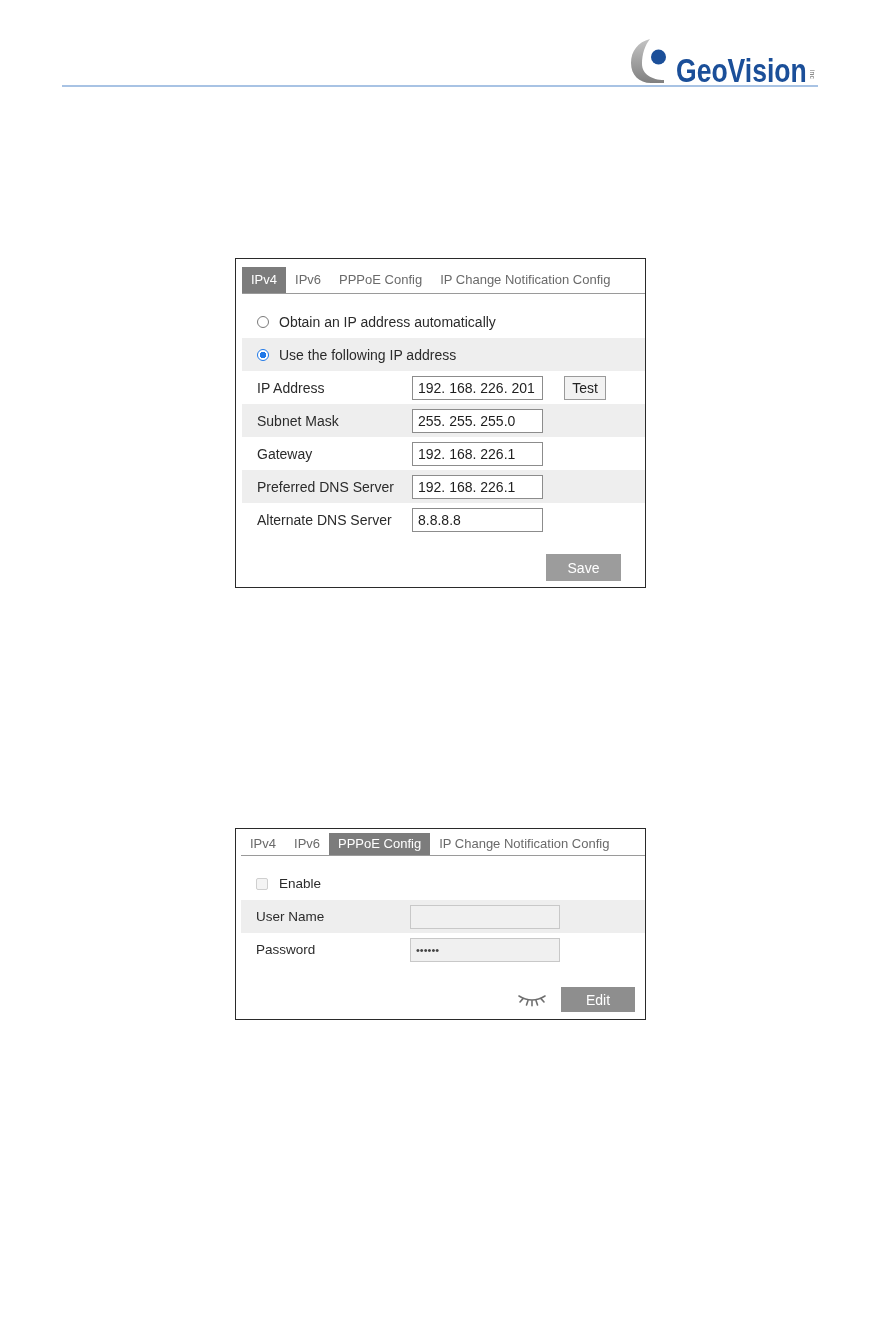  I want to click on field-label: Alternate DNS Server, so click(325, 519).